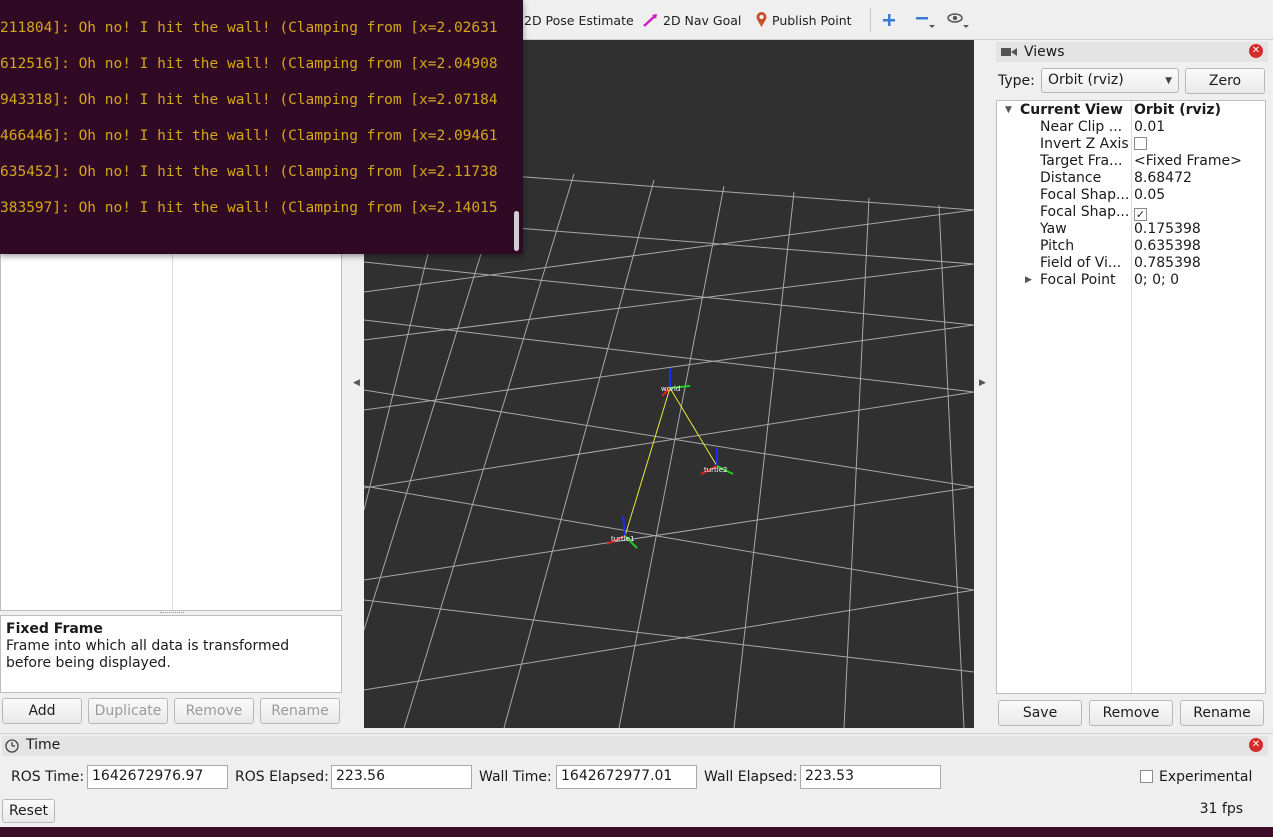 This screenshot has height=837, width=1273. Describe the element at coordinates (1150, 127) in the screenshot. I see `prop-value: 0.01` at that location.